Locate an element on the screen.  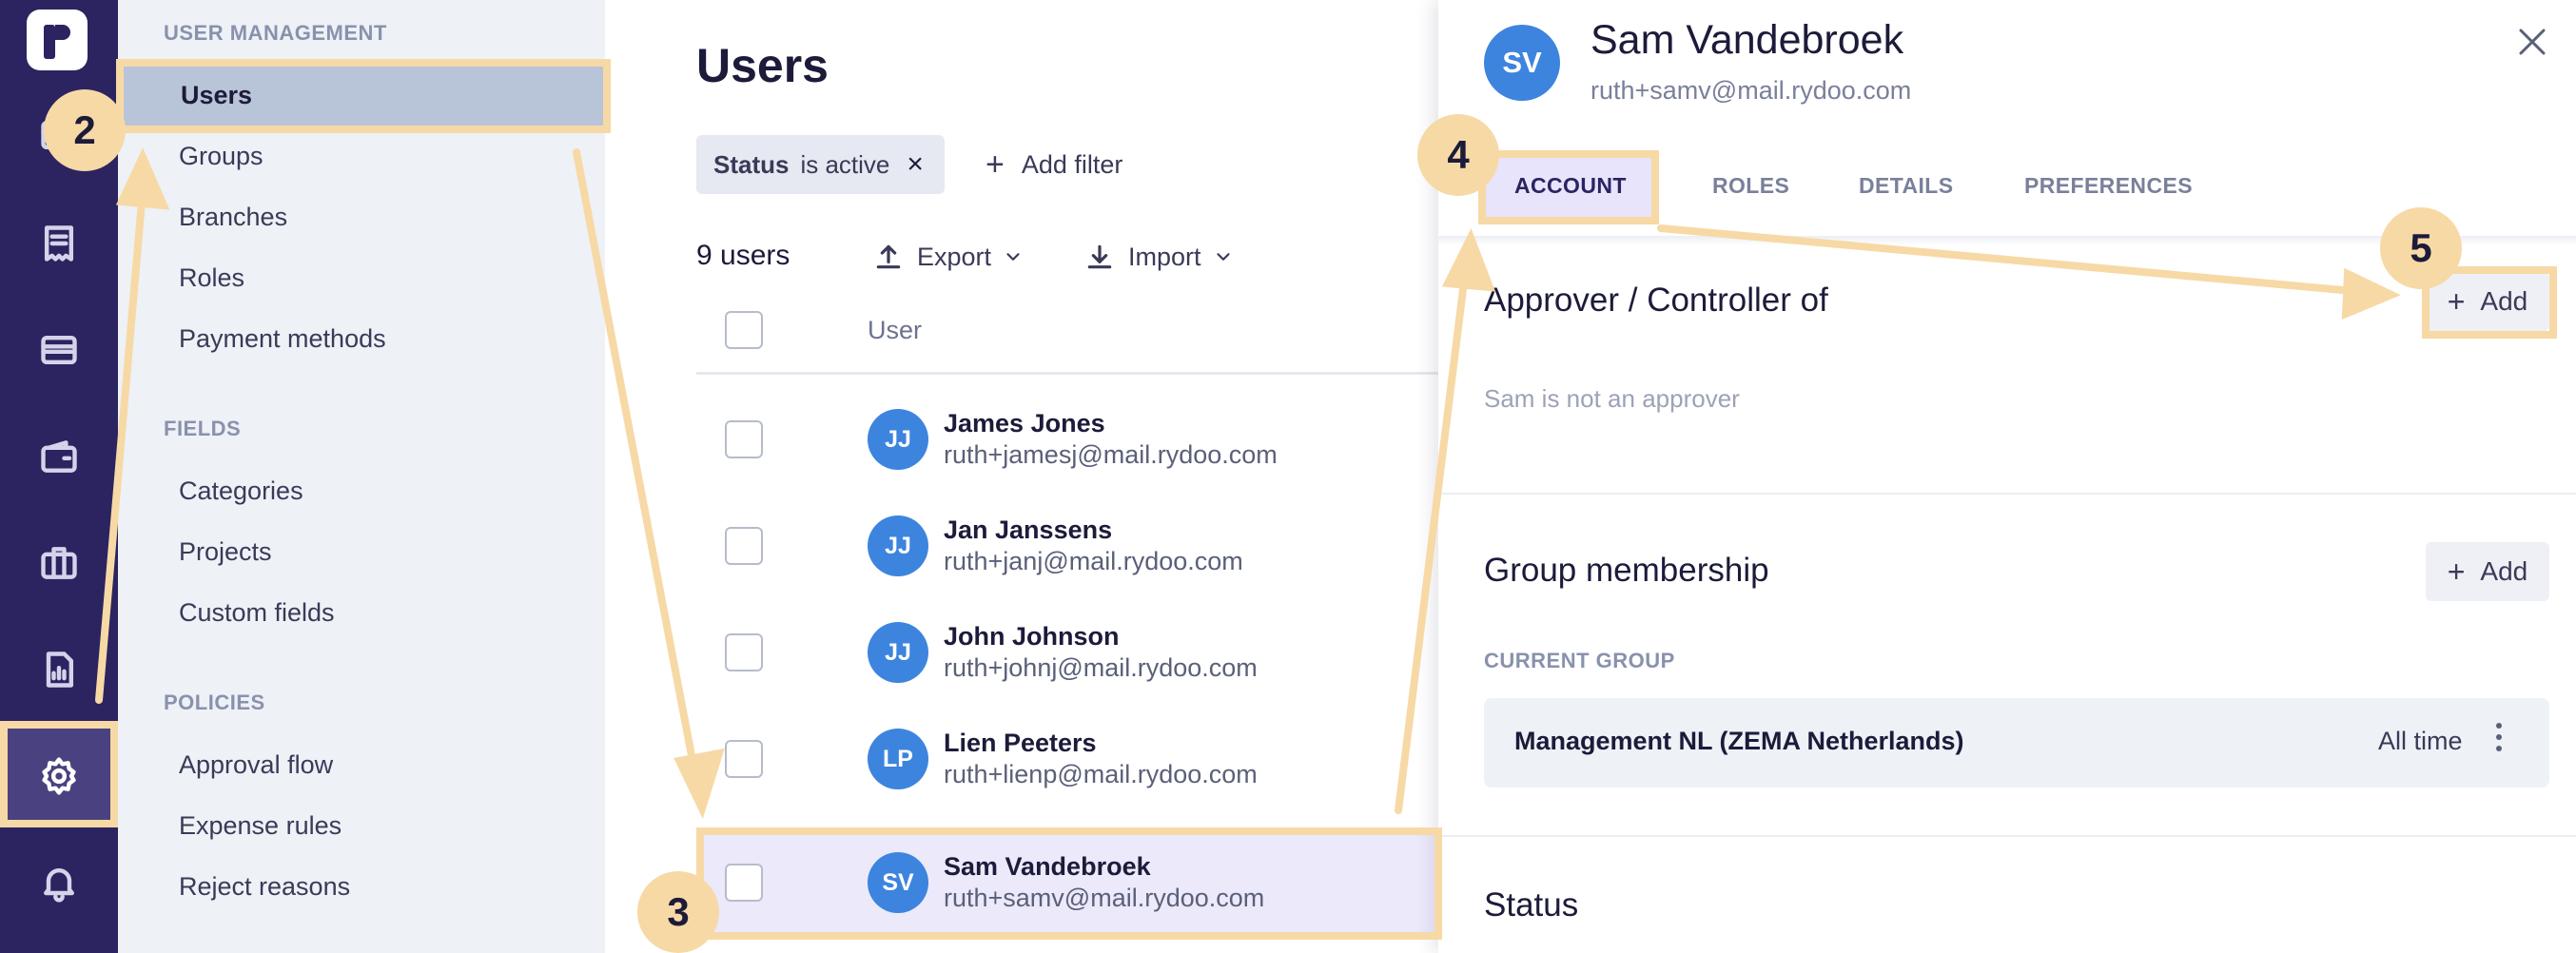
section-title-user-management: USER MANAGEMENT is located at coordinates (275, 33).